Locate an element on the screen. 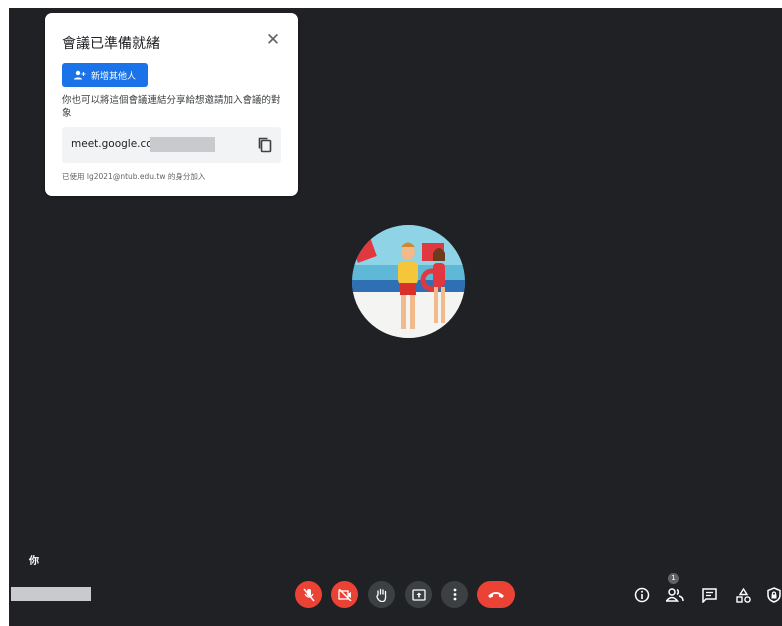 This screenshot has width=782, height=626. chat-button is located at coordinates (709, 595).